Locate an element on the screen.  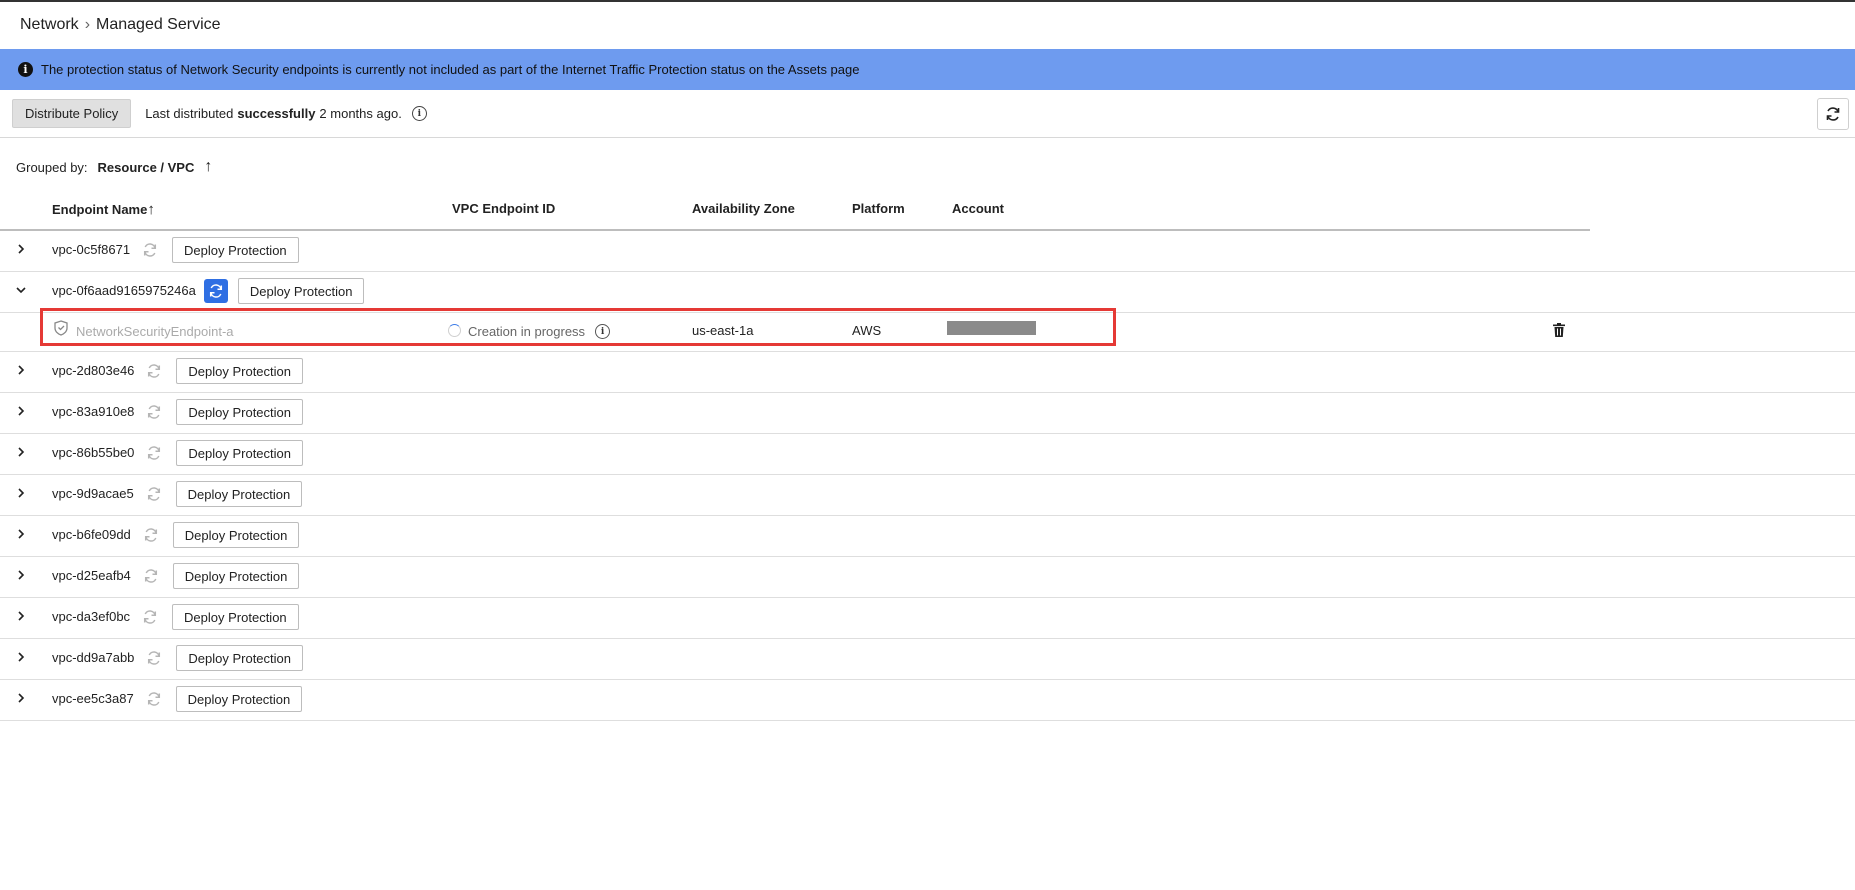
vpc-name: vpc-2d803e46 is located at coordinates (93, 370).